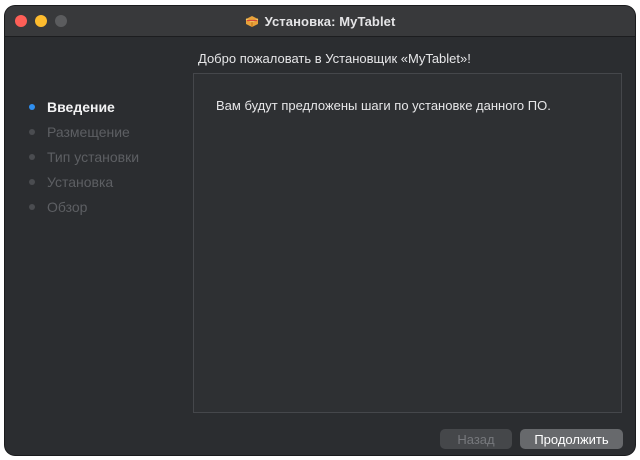  I want to click on step-summary: Обзор, so click(106, 206).